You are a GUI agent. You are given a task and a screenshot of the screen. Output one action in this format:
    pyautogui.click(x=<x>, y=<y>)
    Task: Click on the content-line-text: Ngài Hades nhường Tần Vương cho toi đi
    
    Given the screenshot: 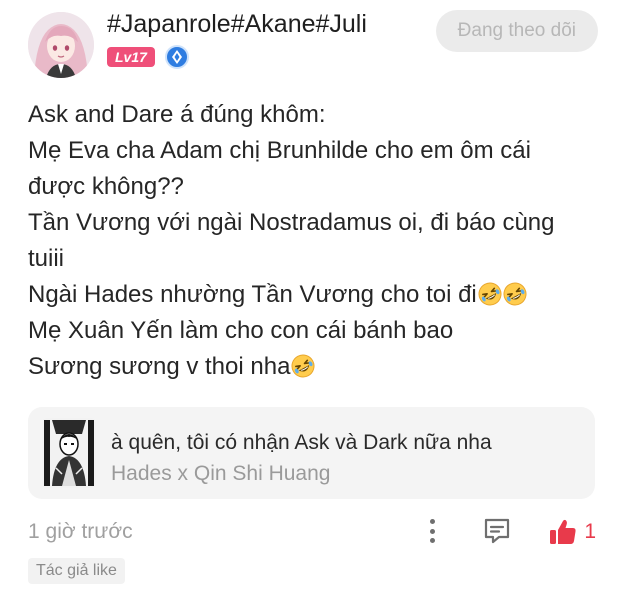 What is the action you would take?
    pyautogui.click(x=252, y=294)
    